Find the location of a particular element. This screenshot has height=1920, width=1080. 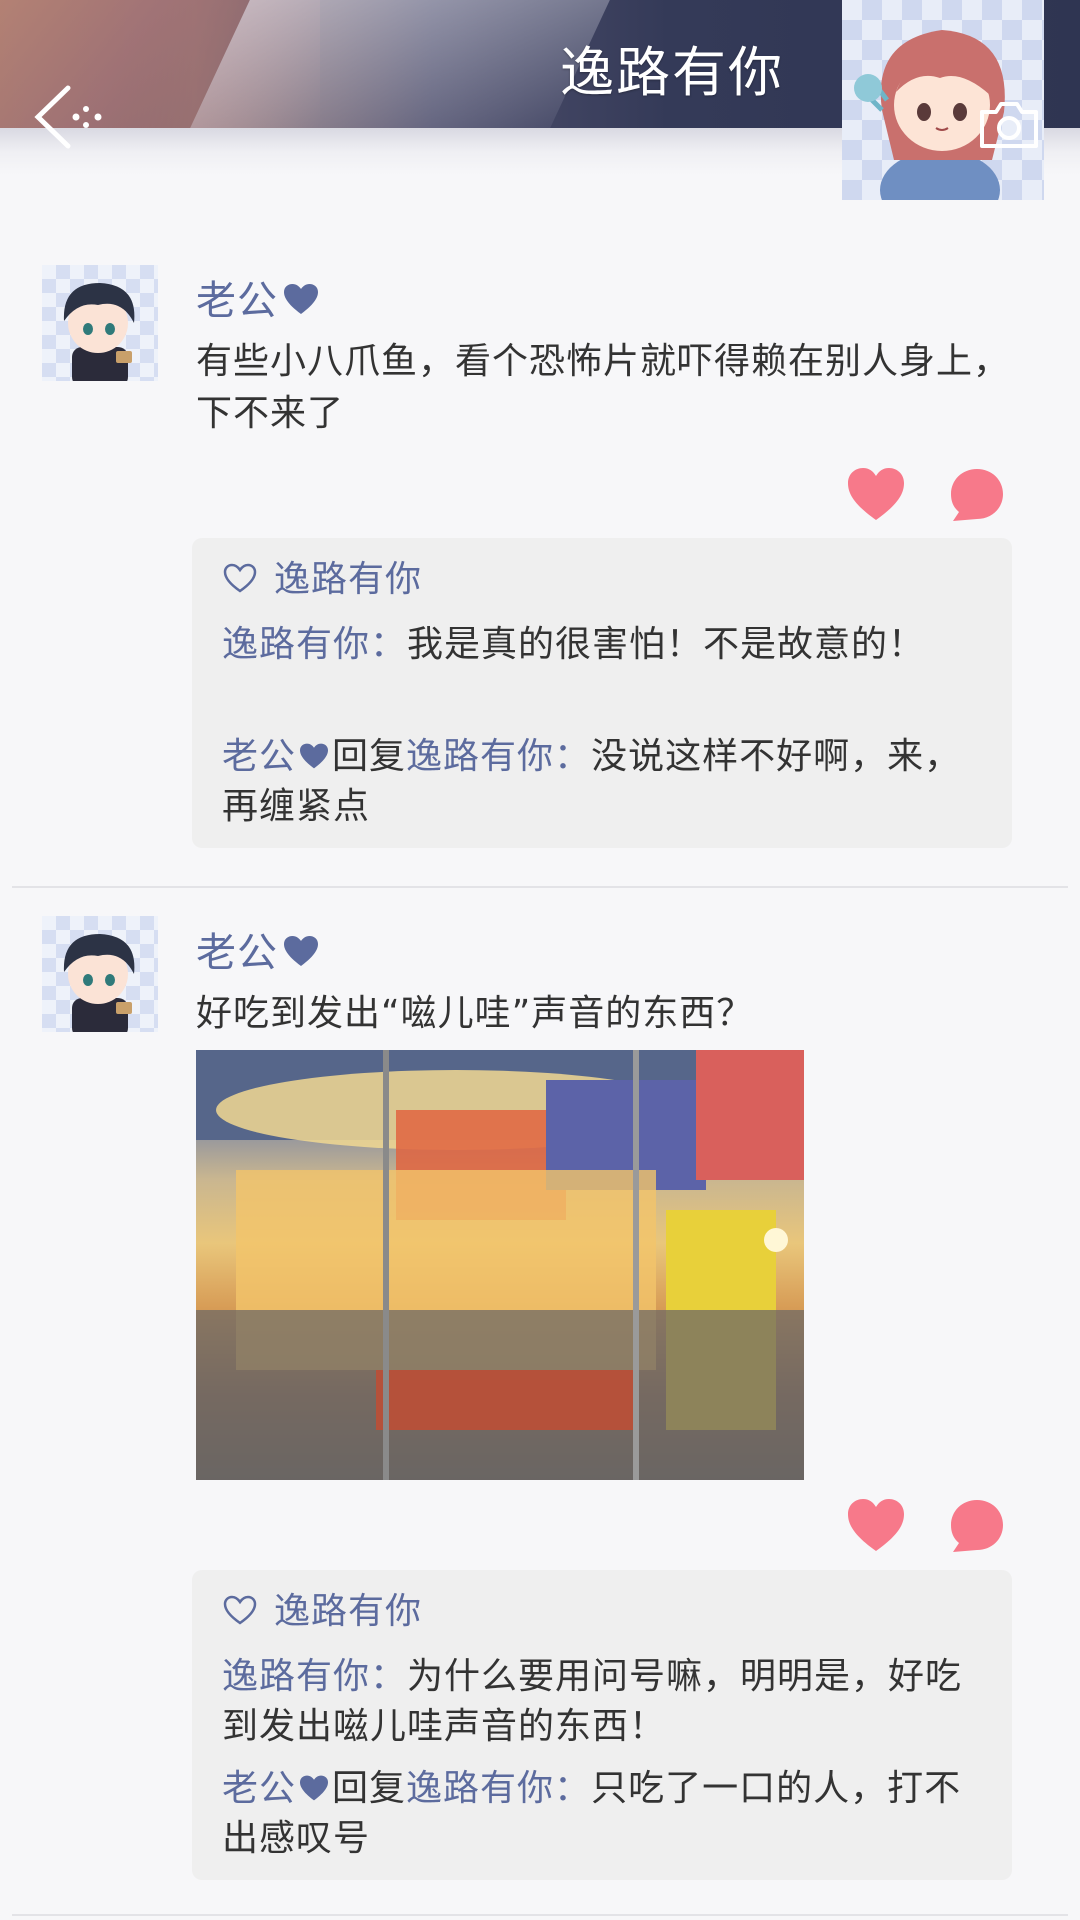

post-text: 好吃到发出“嗞儿哇”声音的东西？ is located at coordinates (475, 1013).